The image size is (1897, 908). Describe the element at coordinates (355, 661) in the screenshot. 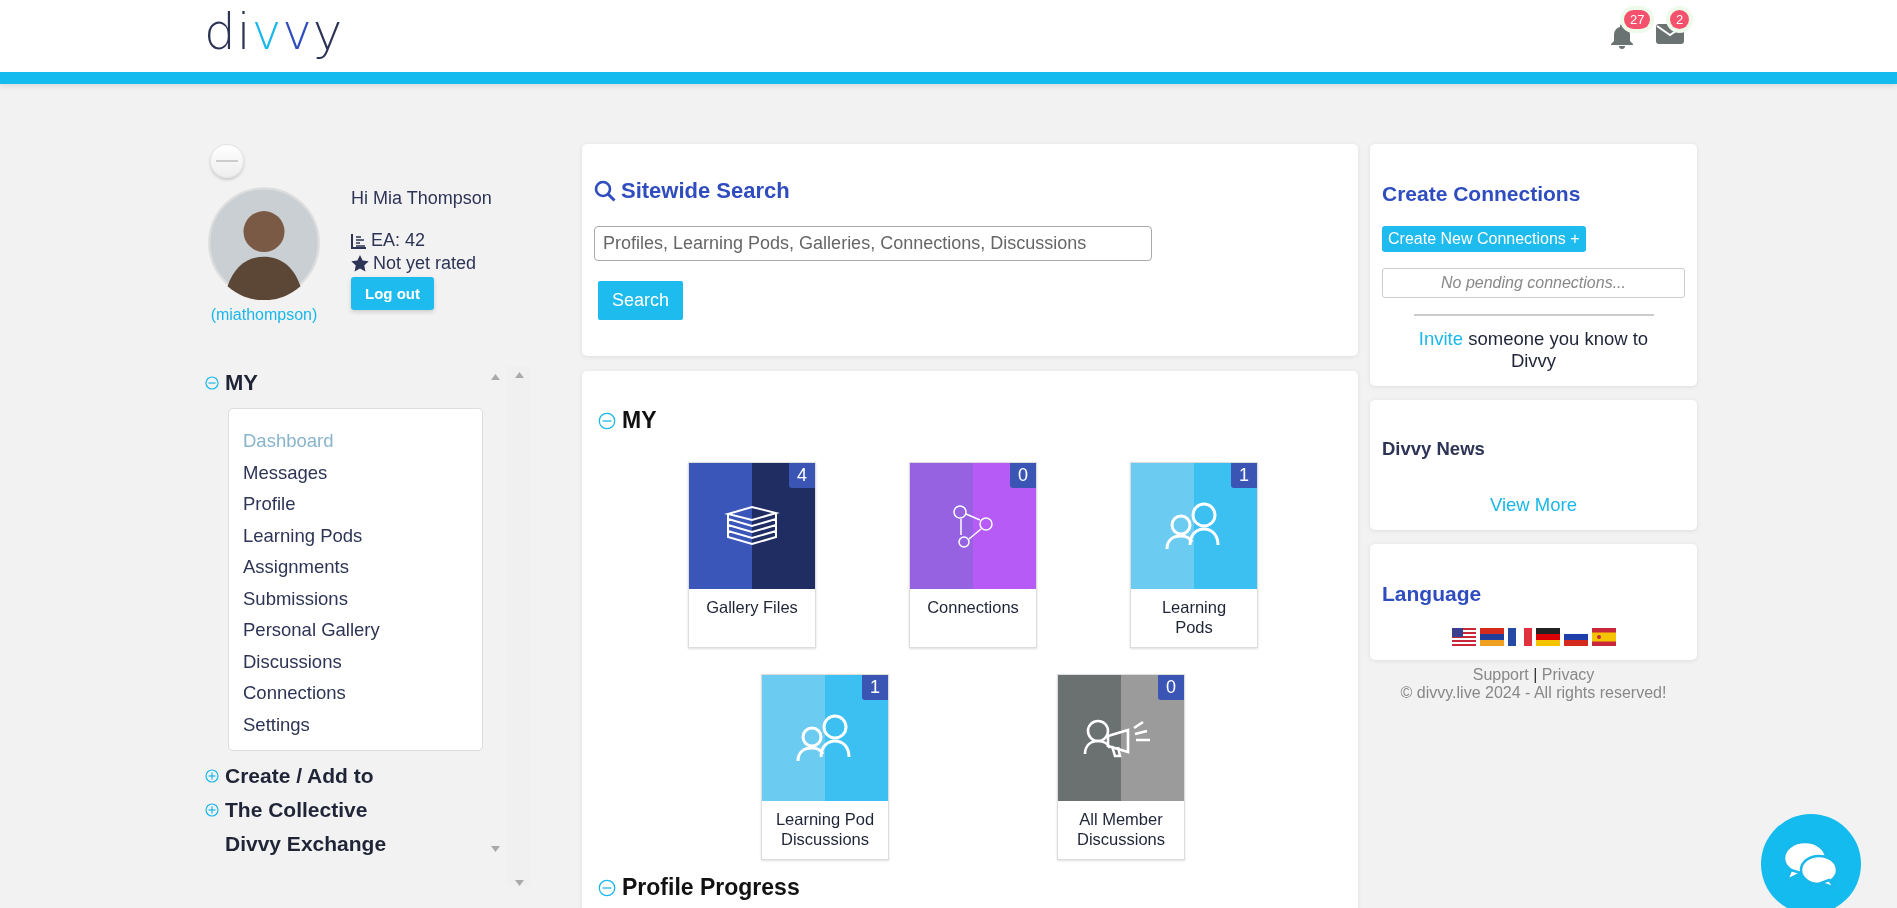

I see `menu-item: Discussions` at that location.